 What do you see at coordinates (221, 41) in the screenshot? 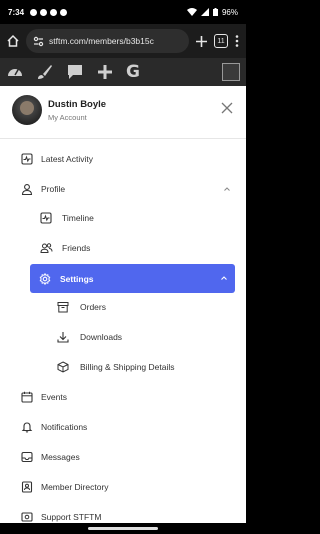
I see `tabs-button: 11` at bounding box center [221, 41].